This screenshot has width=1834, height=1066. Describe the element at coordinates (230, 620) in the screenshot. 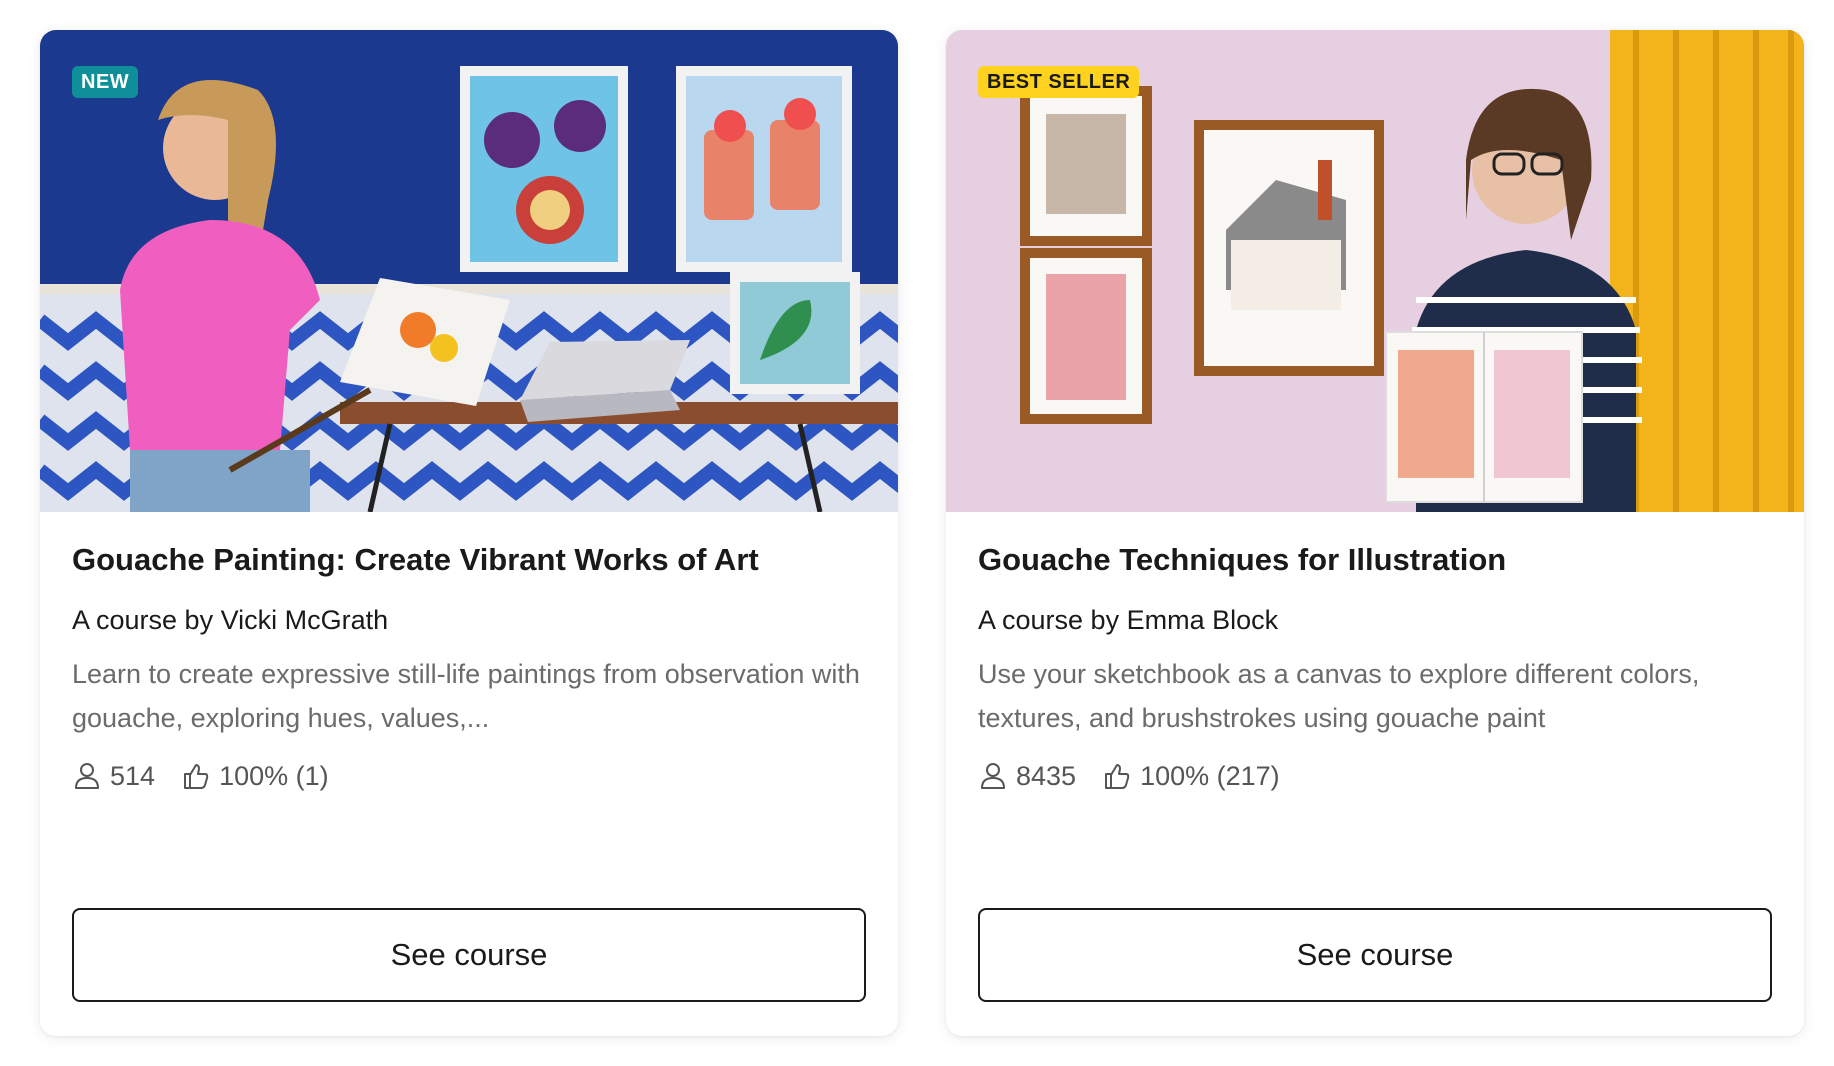

I see `course-author: A course by Vicki McGrath` at that location.